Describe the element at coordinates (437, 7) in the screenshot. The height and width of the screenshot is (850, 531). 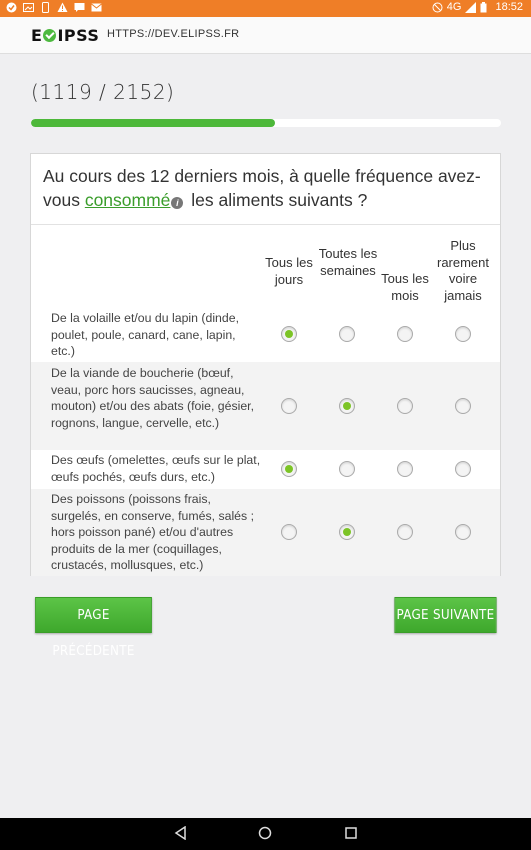
I see `do-not-disturb-icon` at that location.